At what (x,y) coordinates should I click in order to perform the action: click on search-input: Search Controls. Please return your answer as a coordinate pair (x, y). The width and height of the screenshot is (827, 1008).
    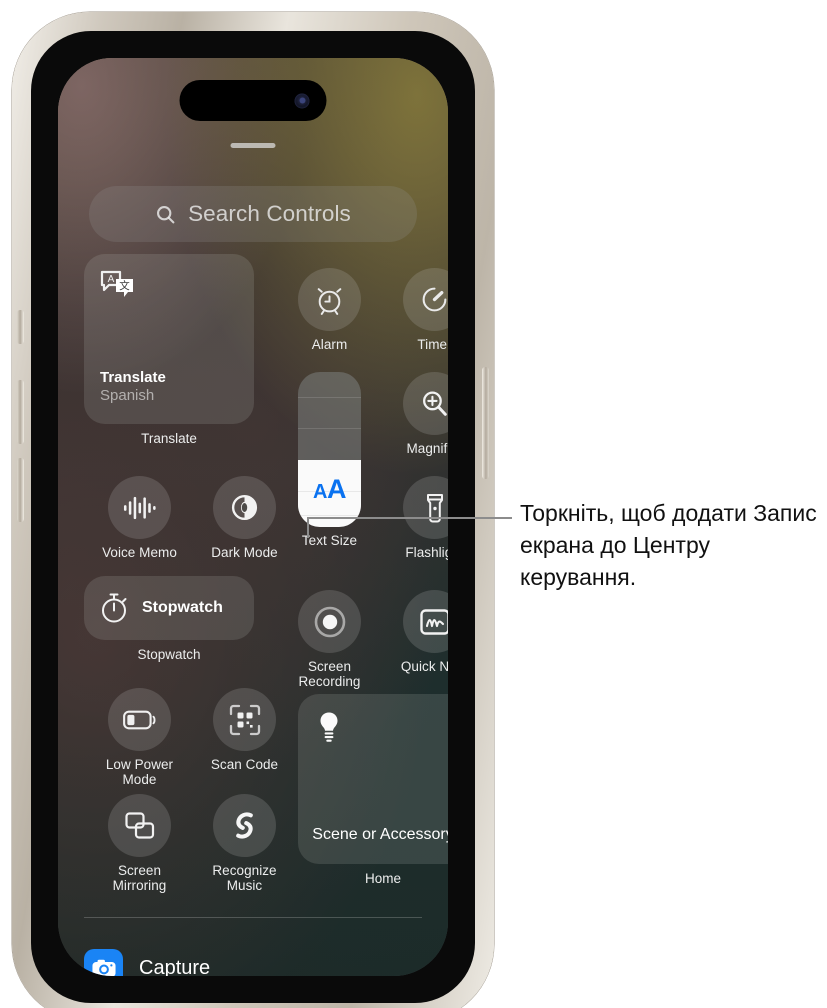
    Looking at the image, I should click on (253, 214).